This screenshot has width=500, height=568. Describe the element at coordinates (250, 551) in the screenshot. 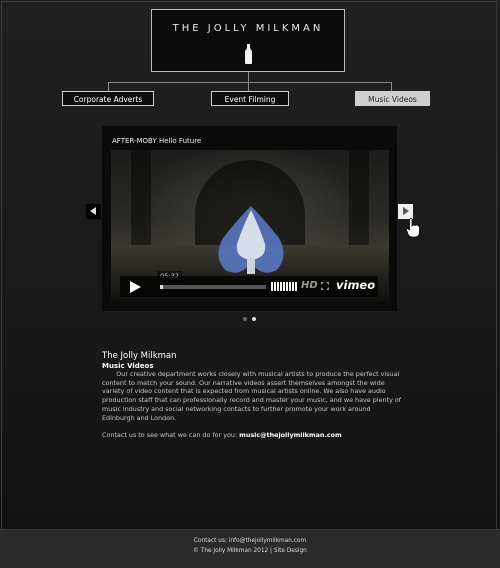

I see `footer-copyright: © The Jolly Milkman 2012 | Site Design` at that location.